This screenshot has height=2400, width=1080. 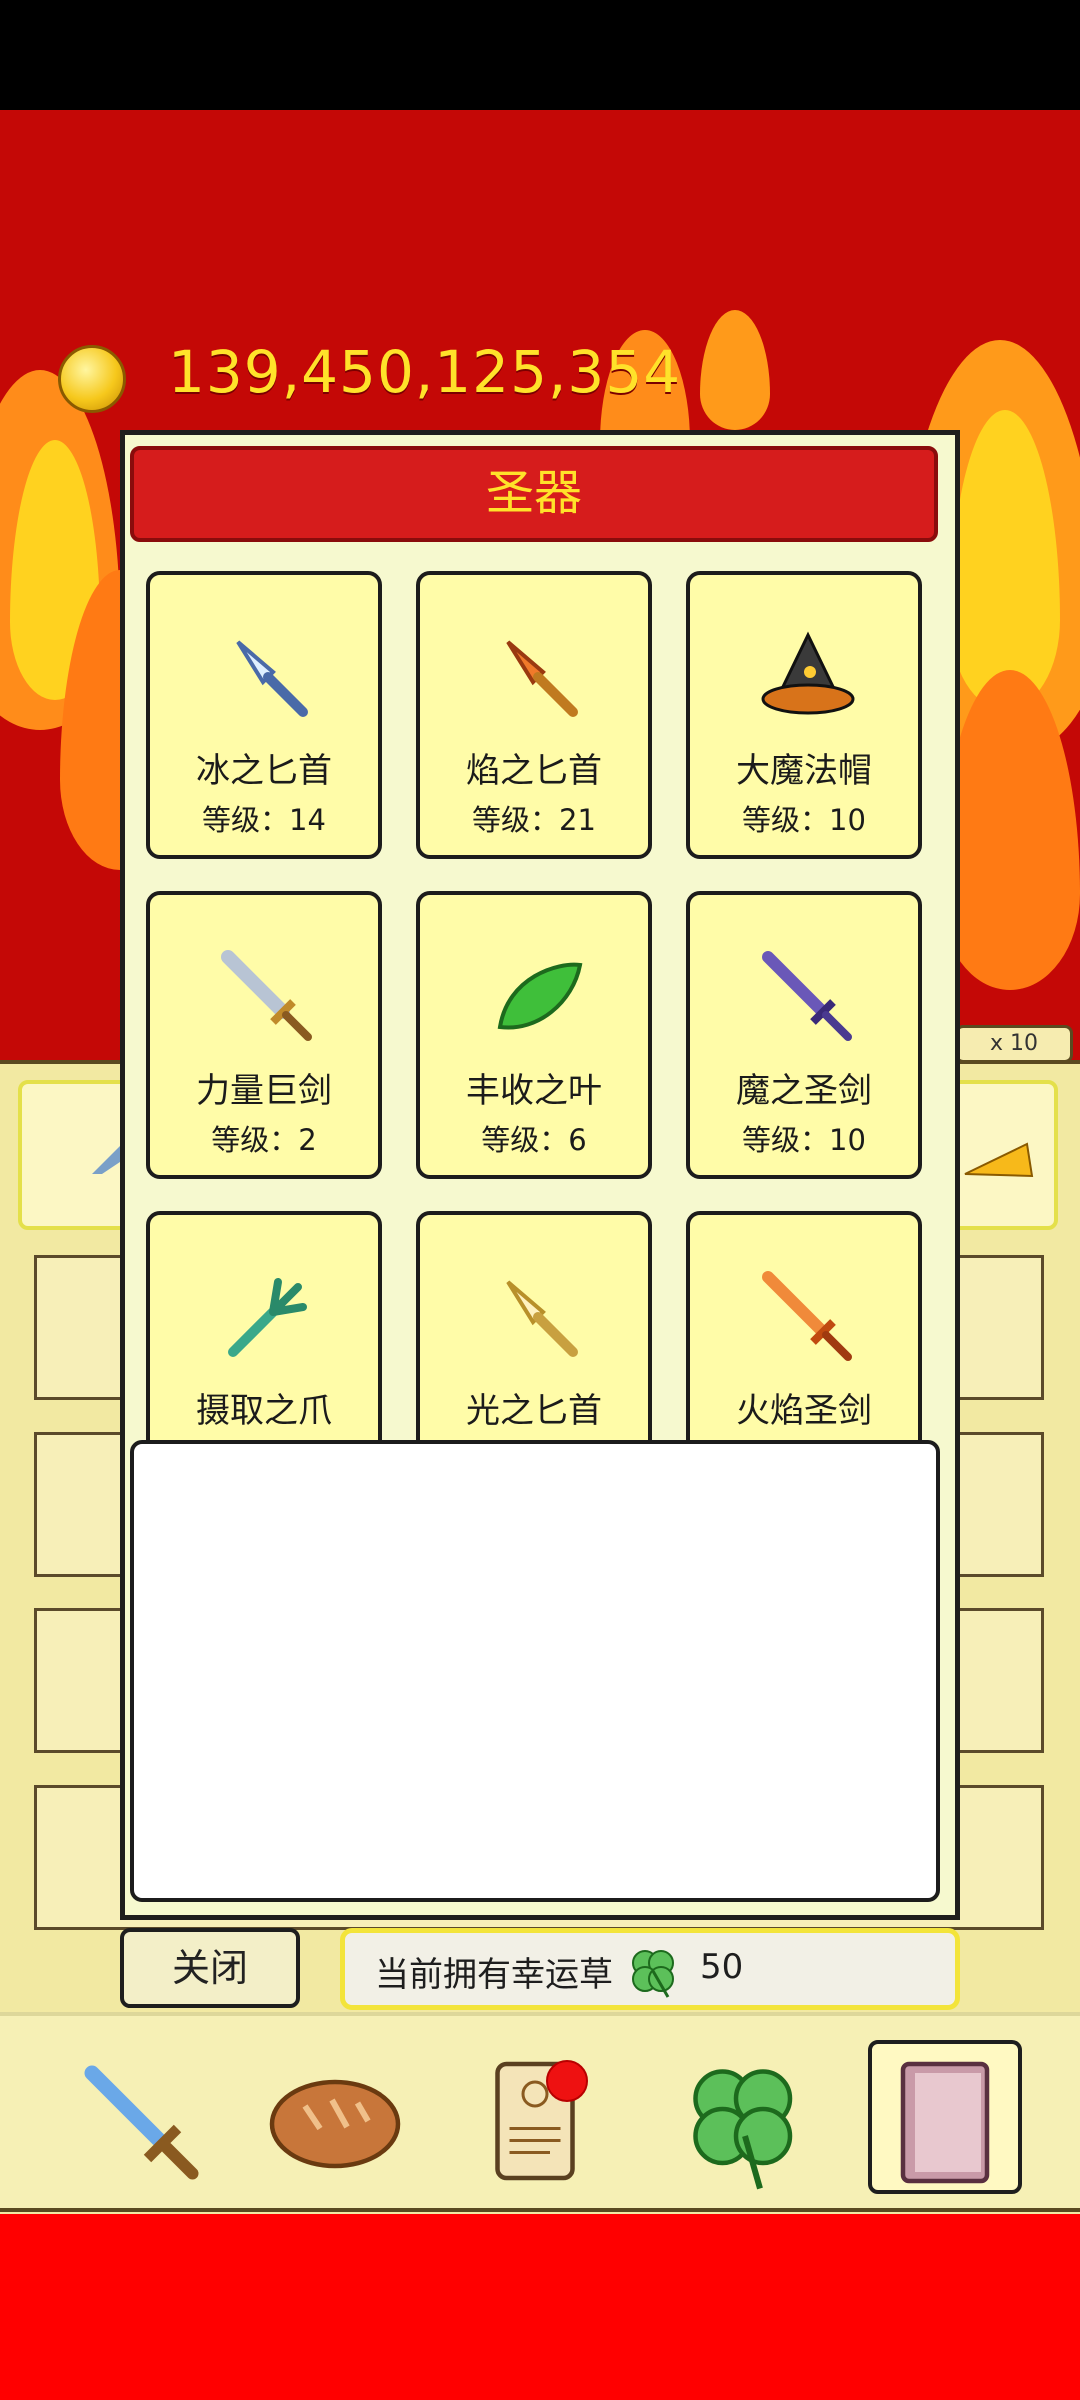 I want to click on artifact-level: 等级：21, so click(x=534, y=820).